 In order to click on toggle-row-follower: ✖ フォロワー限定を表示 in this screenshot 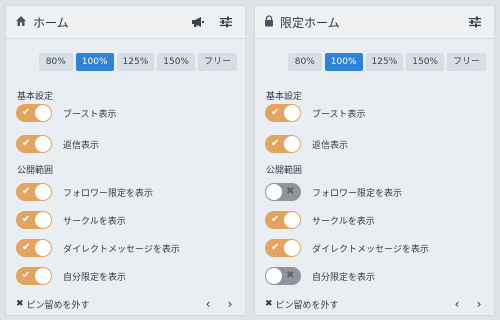, I will do `click(333, 192)`.